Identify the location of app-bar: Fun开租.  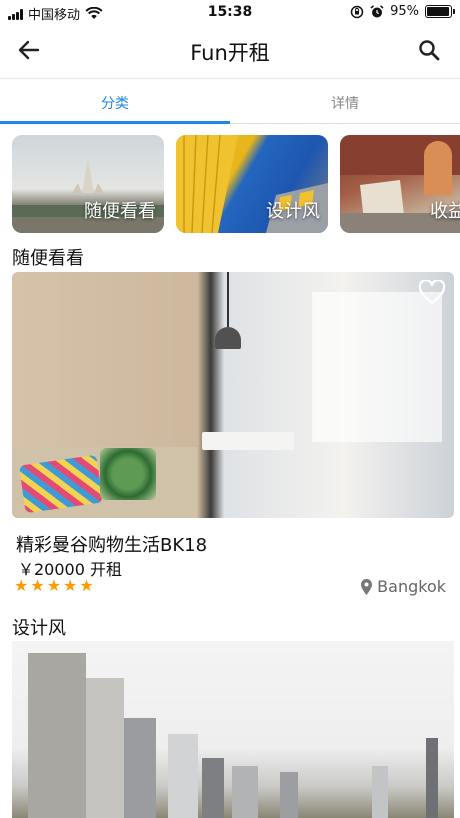
(230, 50).